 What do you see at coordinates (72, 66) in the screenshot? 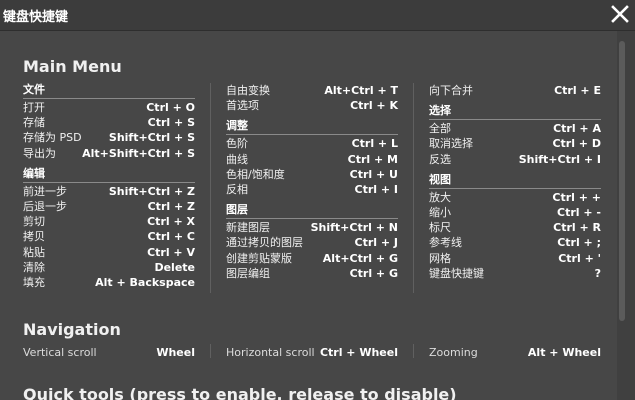
I see `section-title-main-menu: Main Menu` at bounding box center [72, 66].